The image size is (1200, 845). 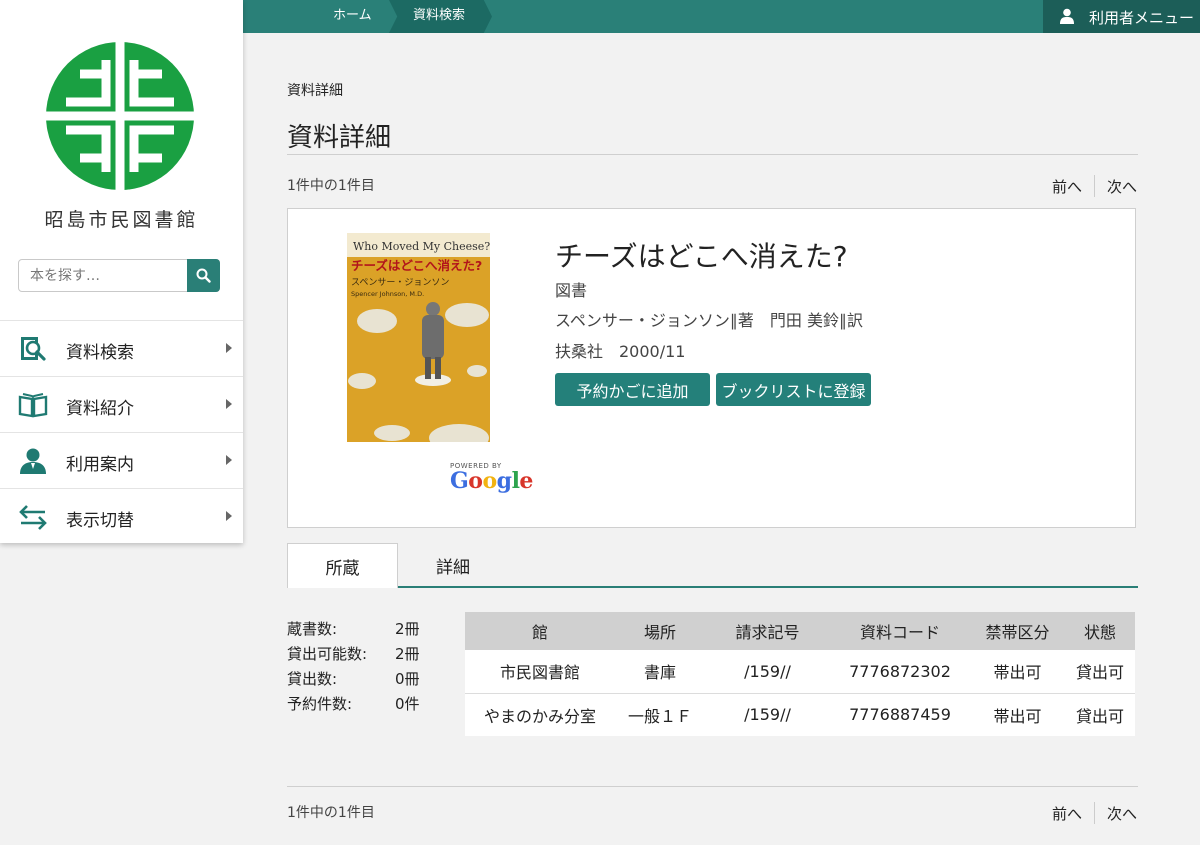 What do you see at coordinates (33, 405) in the screenshot?
I see `open-book-icon` at bounding box center [33, 405].